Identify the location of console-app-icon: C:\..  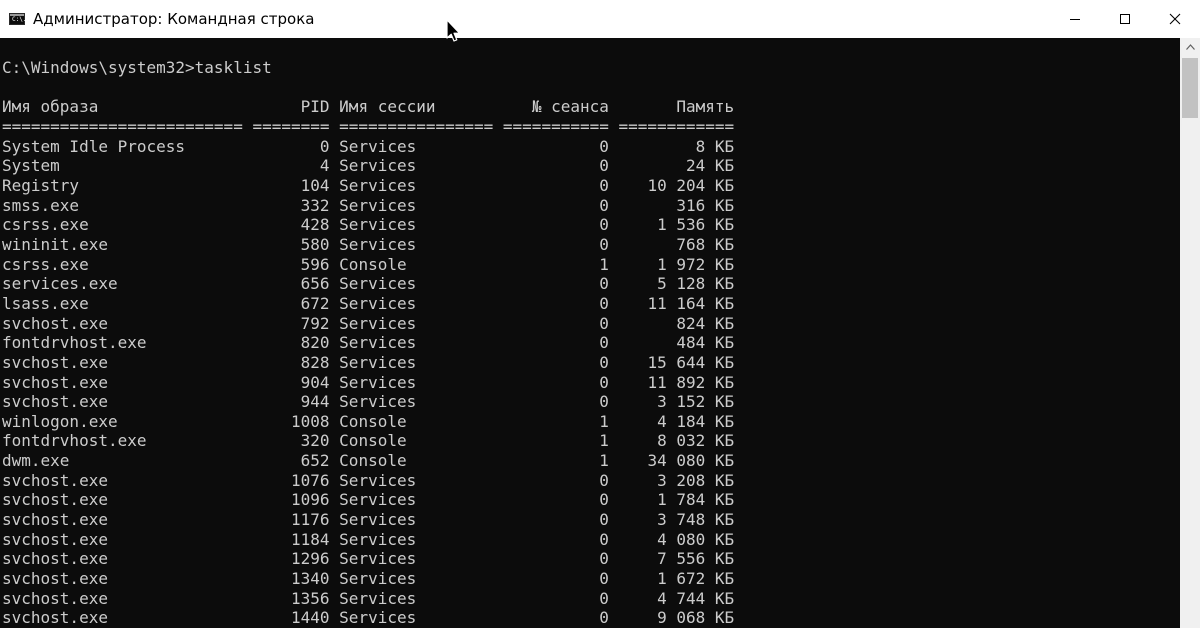
(18, 19).